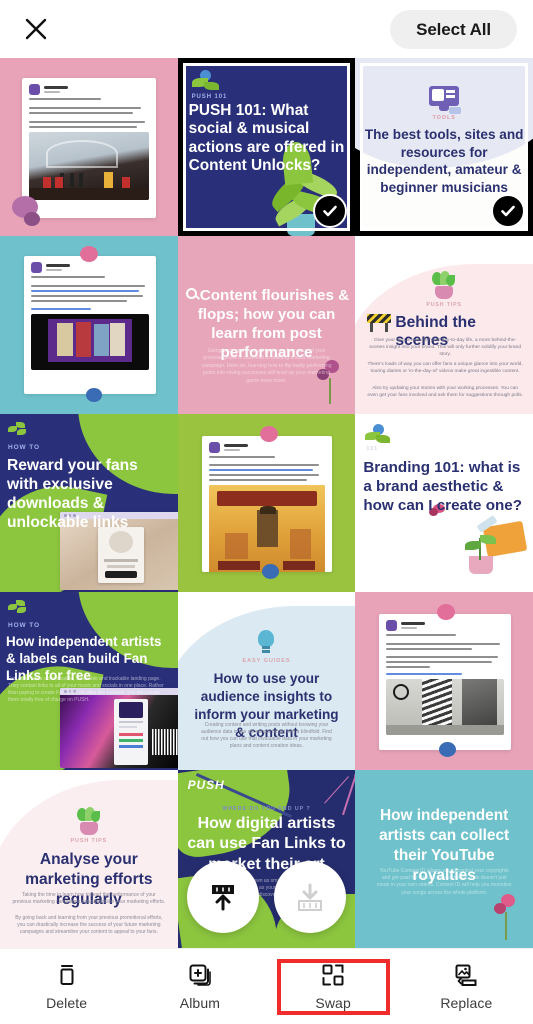 The width and height of the screenshot is (533, 1024). I want to click on tile-eyebrow: EASY GUIDES, so click(266, 661).